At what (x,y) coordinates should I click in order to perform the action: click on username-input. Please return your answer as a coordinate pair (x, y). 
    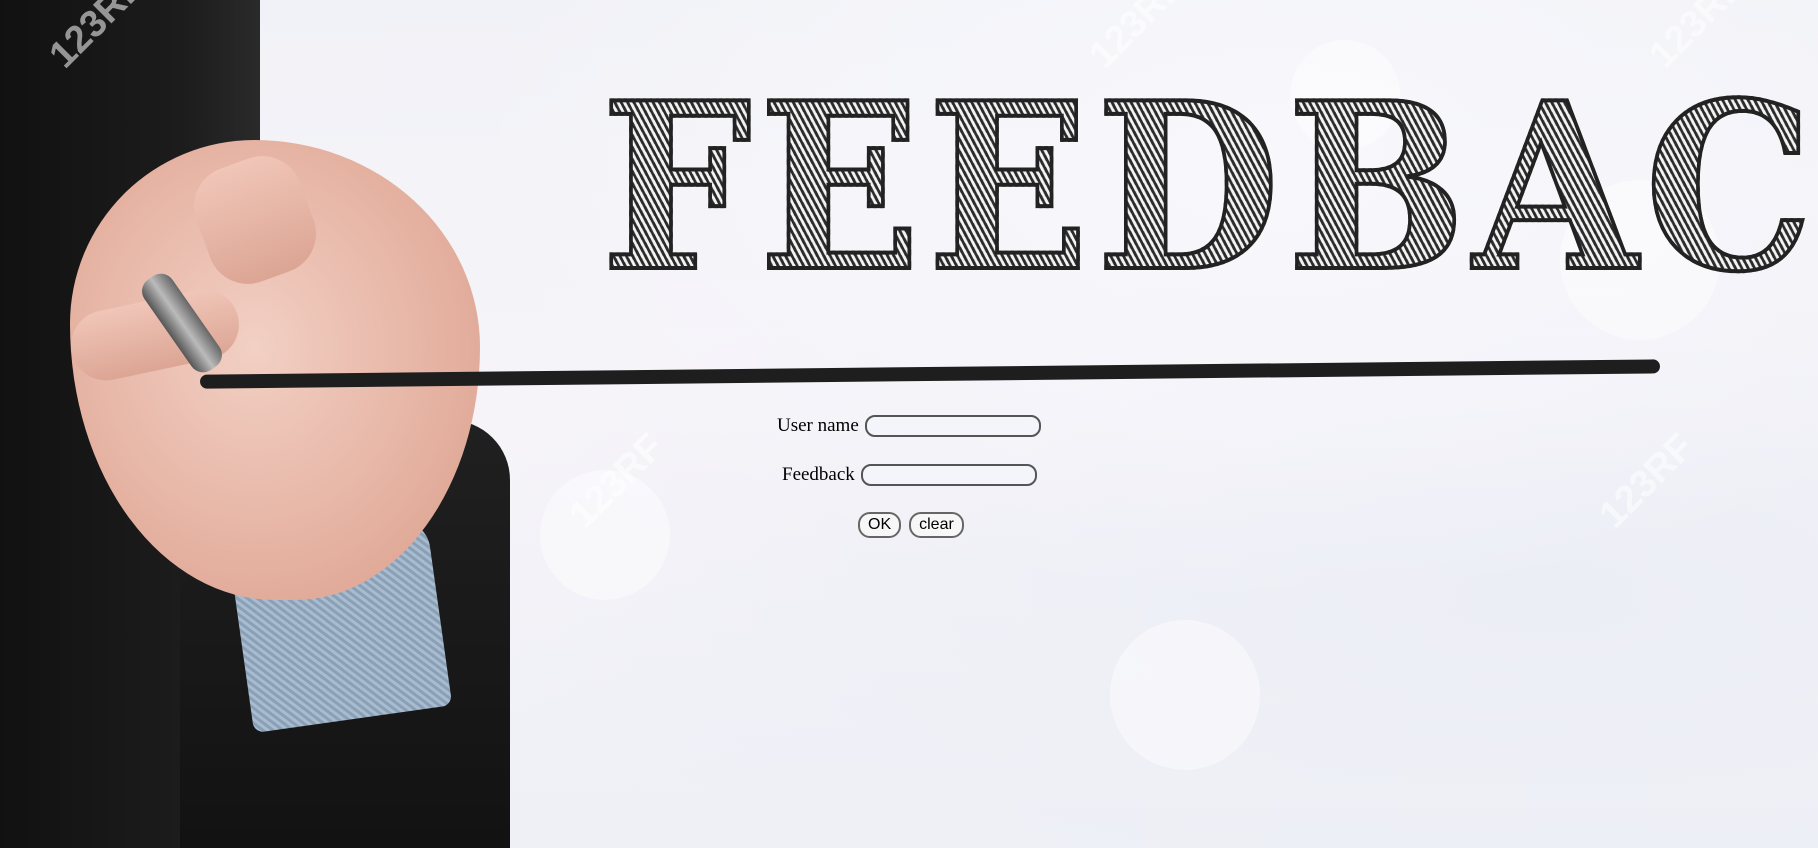
    Looking at the image, I should click on (952, 426).